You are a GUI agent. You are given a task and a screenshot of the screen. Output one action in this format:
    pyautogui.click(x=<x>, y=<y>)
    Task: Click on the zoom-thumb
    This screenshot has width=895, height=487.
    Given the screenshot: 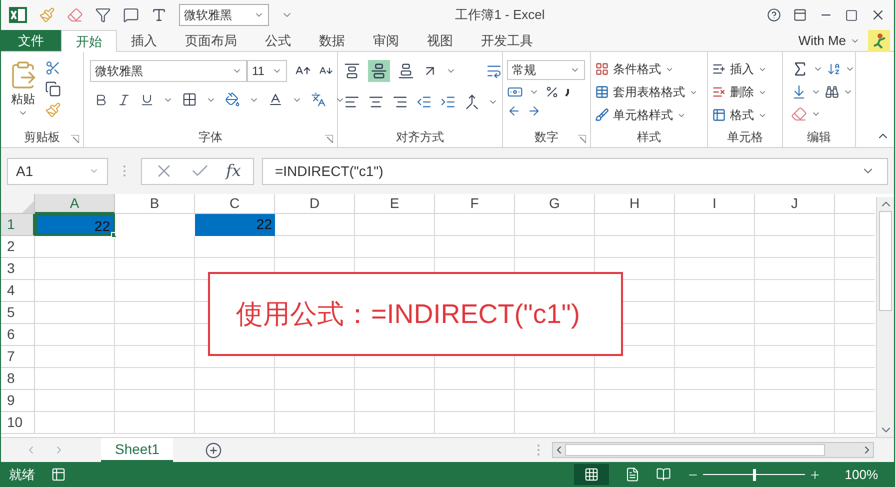 What is the action you would take?
    pyautogui.click(x=754, y=474)
    